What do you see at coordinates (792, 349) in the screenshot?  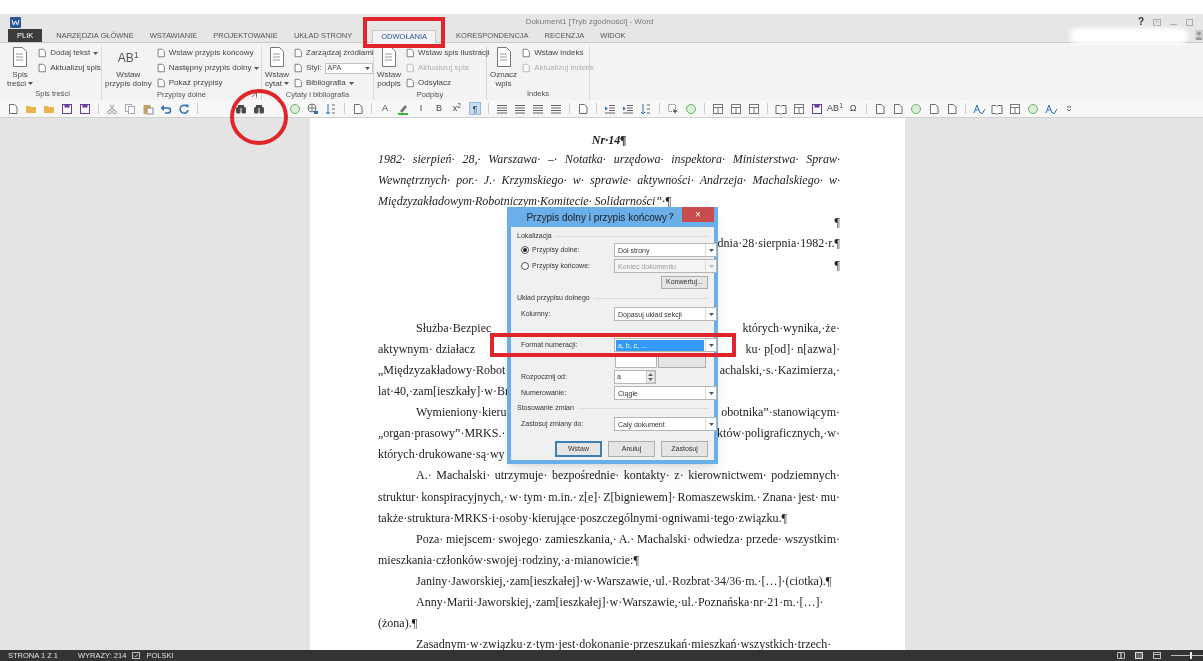 I see `text-line: ku· p[od]· n[azwa]·` at bounding box center [792, 349].